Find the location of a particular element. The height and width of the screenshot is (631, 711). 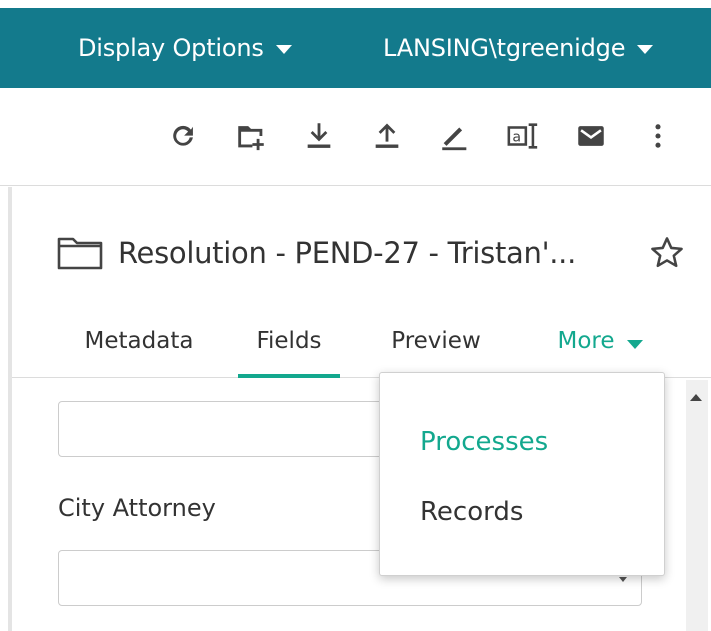

folder-icon is located at coordinates (80, 253).